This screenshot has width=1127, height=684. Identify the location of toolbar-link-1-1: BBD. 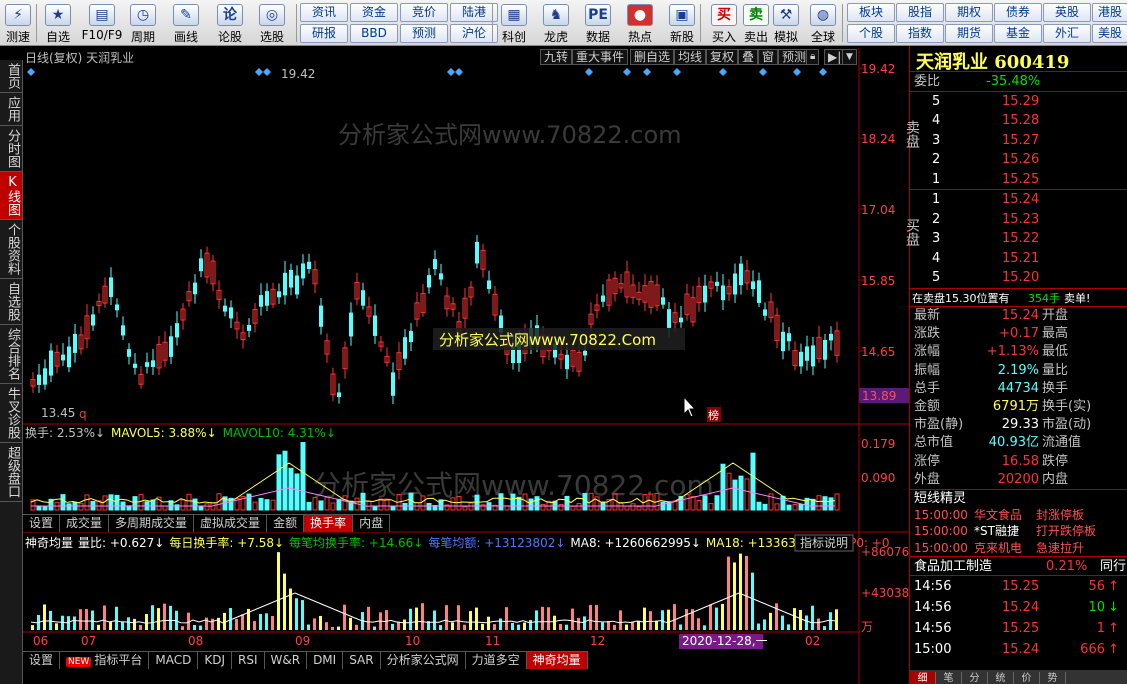
(374, 33).